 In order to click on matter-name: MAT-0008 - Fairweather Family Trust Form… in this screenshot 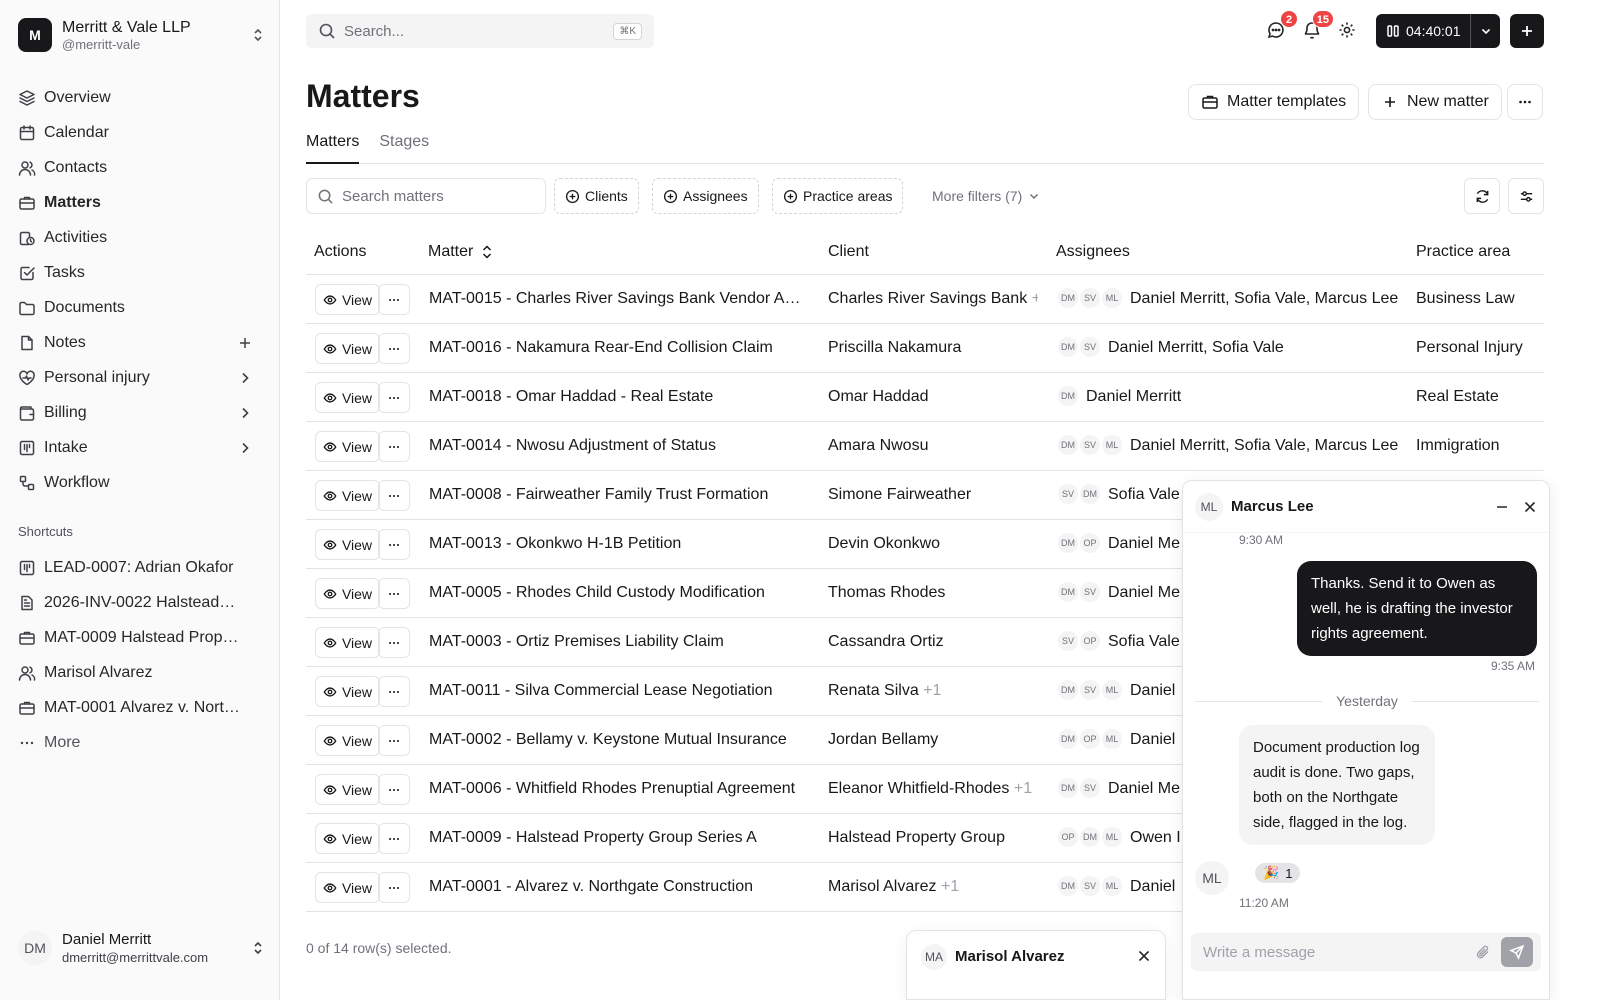, I will do `click(619, 495)`.